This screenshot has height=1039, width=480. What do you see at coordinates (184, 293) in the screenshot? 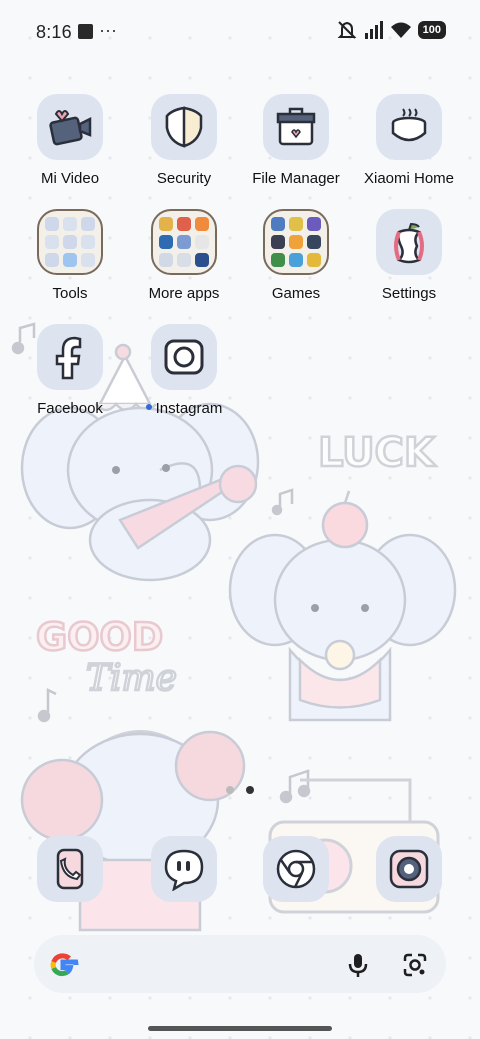
I see `app-label: More apps` at bounding box center [184, 293].